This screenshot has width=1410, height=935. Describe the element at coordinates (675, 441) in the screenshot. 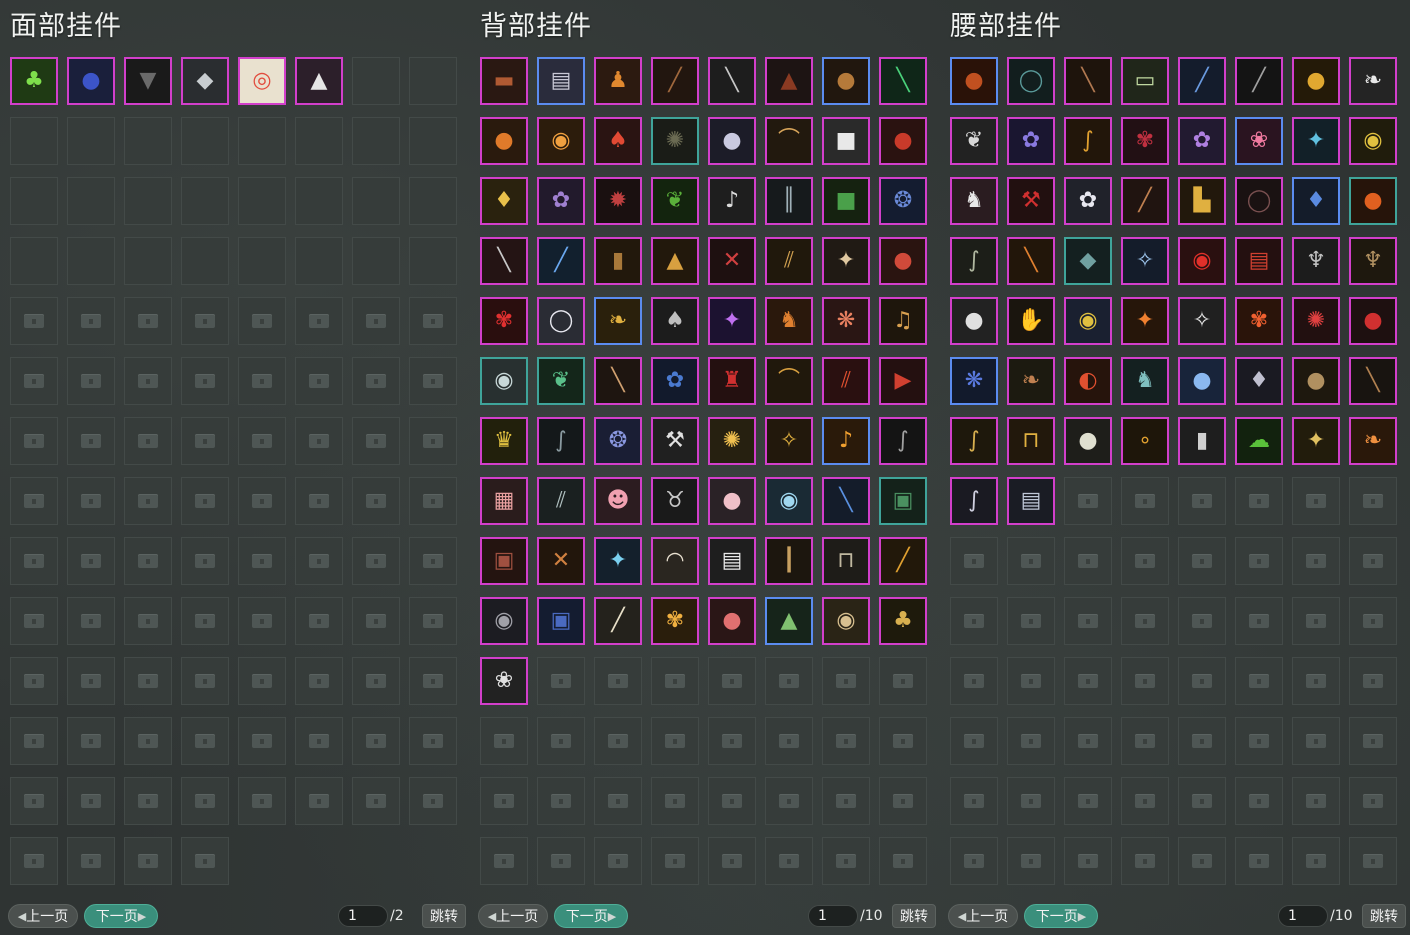

I see `item-slot: ⚒` at that location.